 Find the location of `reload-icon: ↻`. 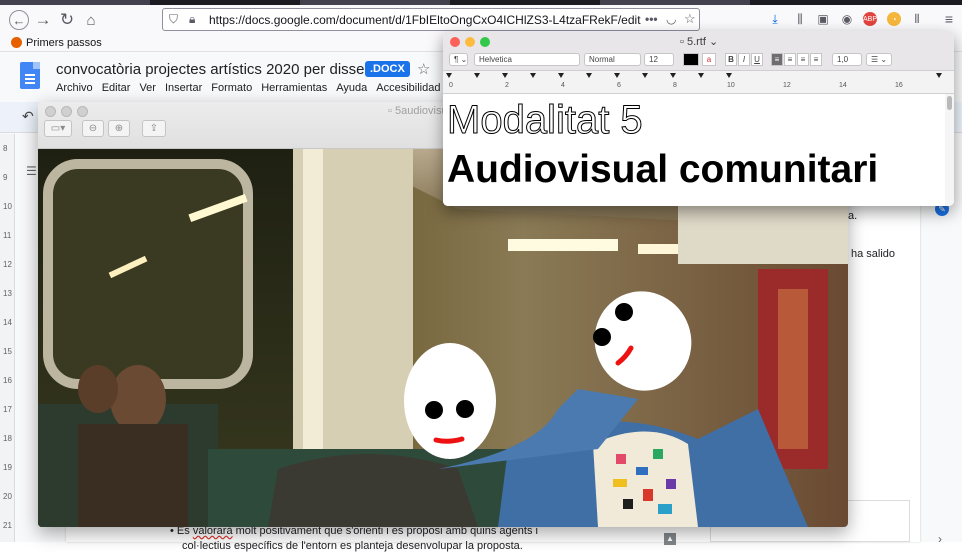

reload-icon: ↻ is located at coordinates (67, 20).